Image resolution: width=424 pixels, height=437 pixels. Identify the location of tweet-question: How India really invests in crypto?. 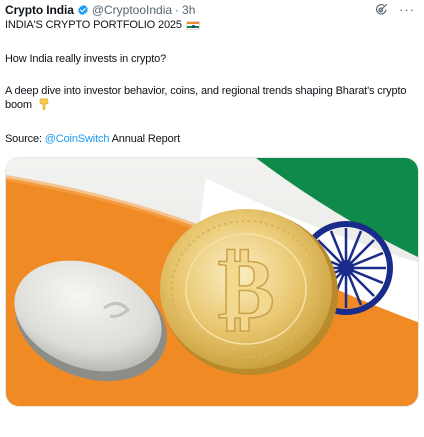
(86, 59).